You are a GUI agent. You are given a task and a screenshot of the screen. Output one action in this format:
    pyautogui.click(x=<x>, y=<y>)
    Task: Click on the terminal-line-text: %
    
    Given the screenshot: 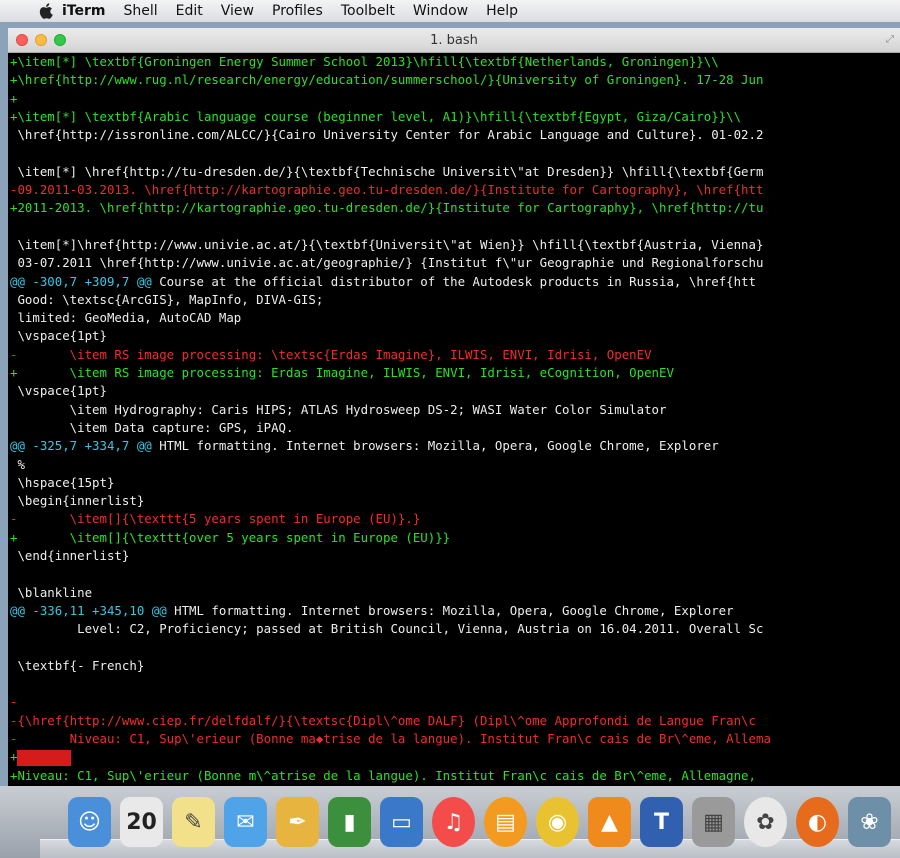 What is the action you would take?
    pyautogui.click(x=17, y=464)
    